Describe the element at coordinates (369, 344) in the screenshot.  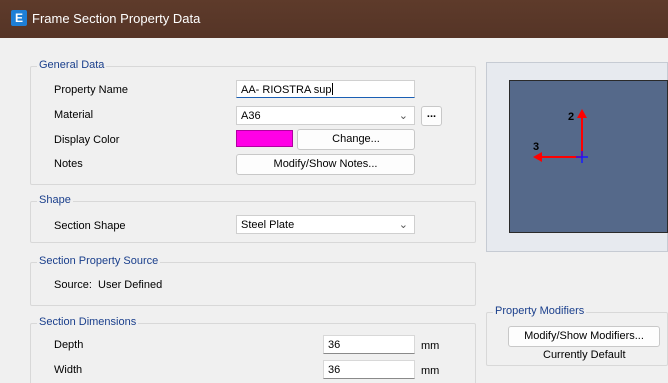
I see `depth-input: 36` at that location.